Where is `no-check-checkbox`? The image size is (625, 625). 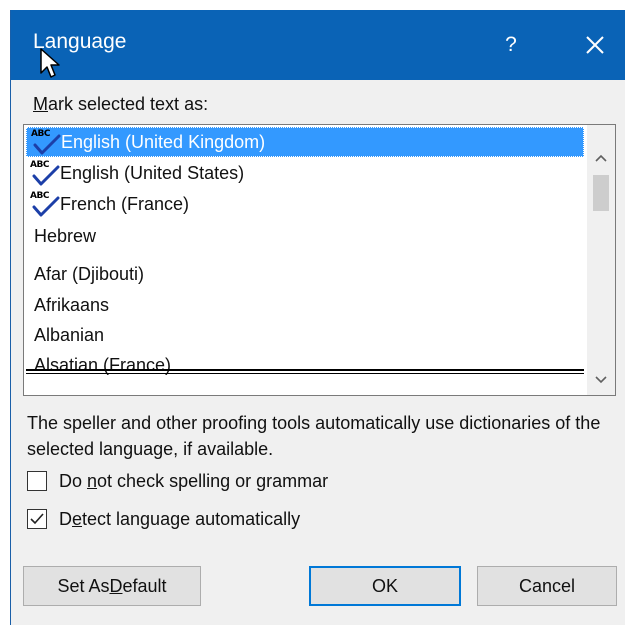
no-check-checkbox is located at coordinates (37, 481).